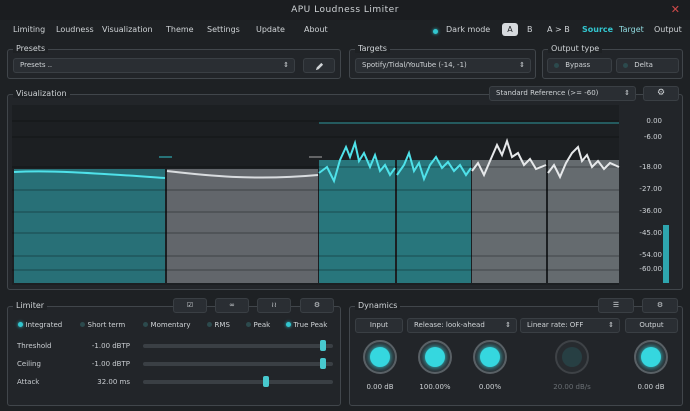 This screenshot has height=411, width=690. What do you see at coordinates (154, 65) in the screenshot?
I see `presets-select: Presets .. ⇕` at bounding box center [154, 65].